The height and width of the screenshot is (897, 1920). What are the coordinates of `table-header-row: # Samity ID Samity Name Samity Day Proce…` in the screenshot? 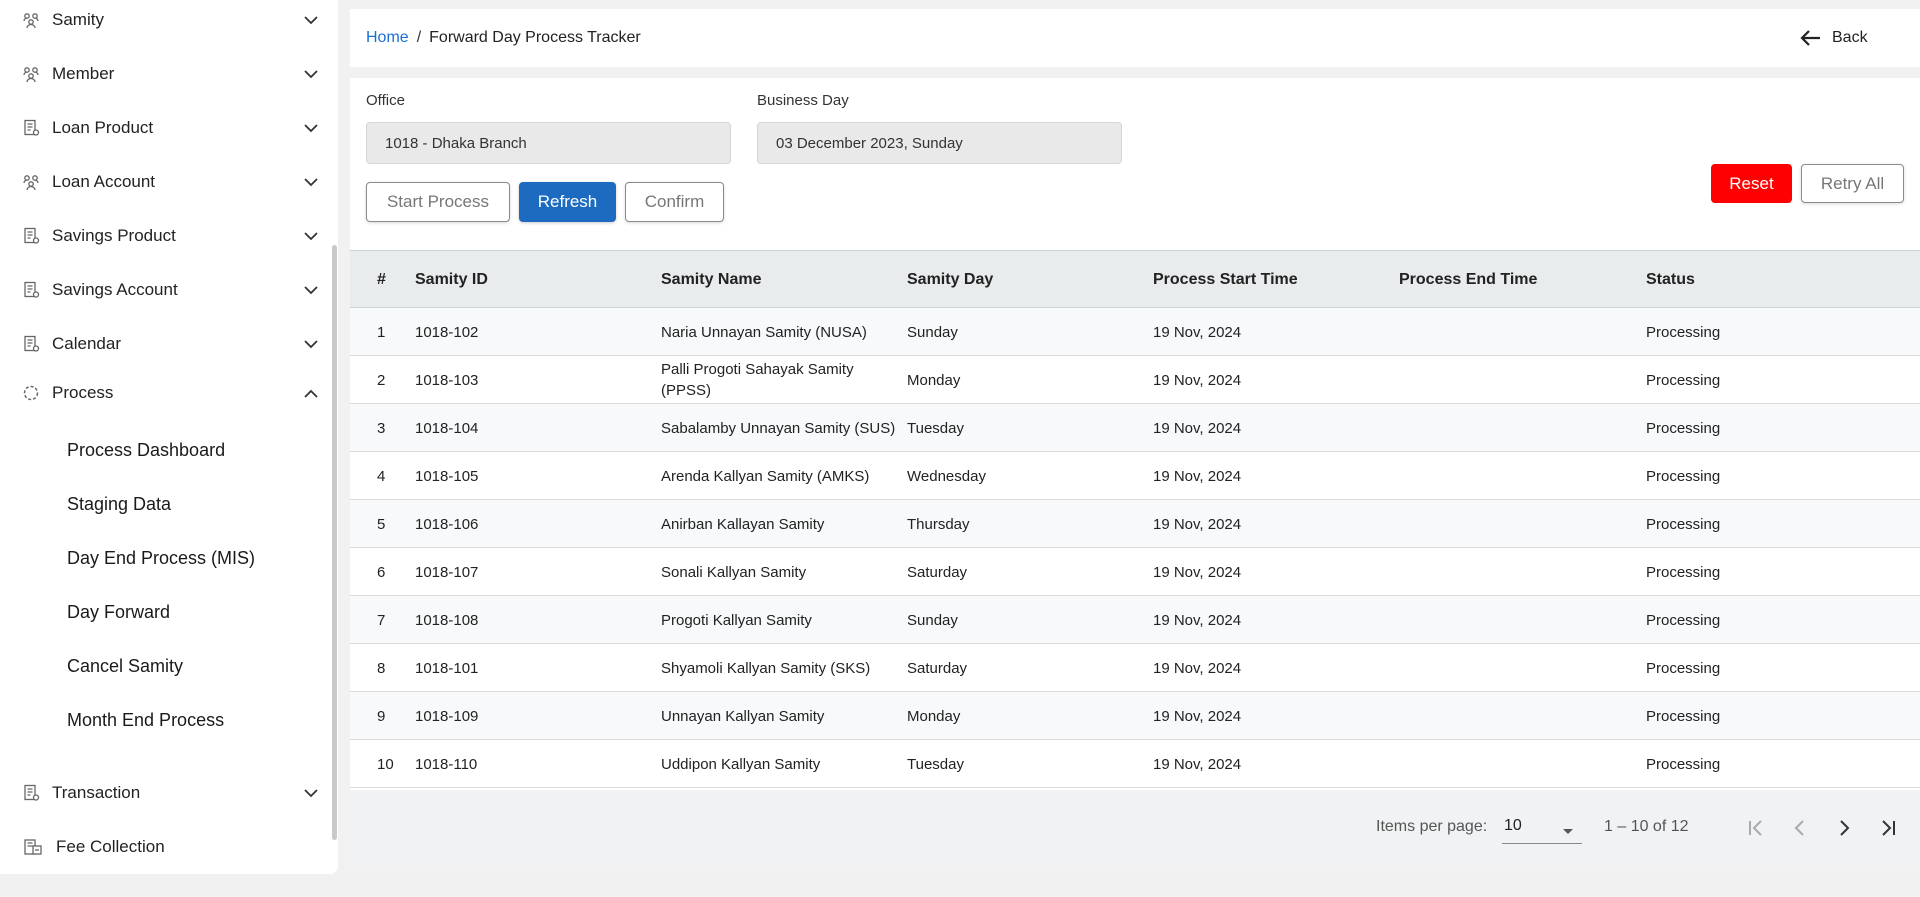 It's located at (1135, 279).